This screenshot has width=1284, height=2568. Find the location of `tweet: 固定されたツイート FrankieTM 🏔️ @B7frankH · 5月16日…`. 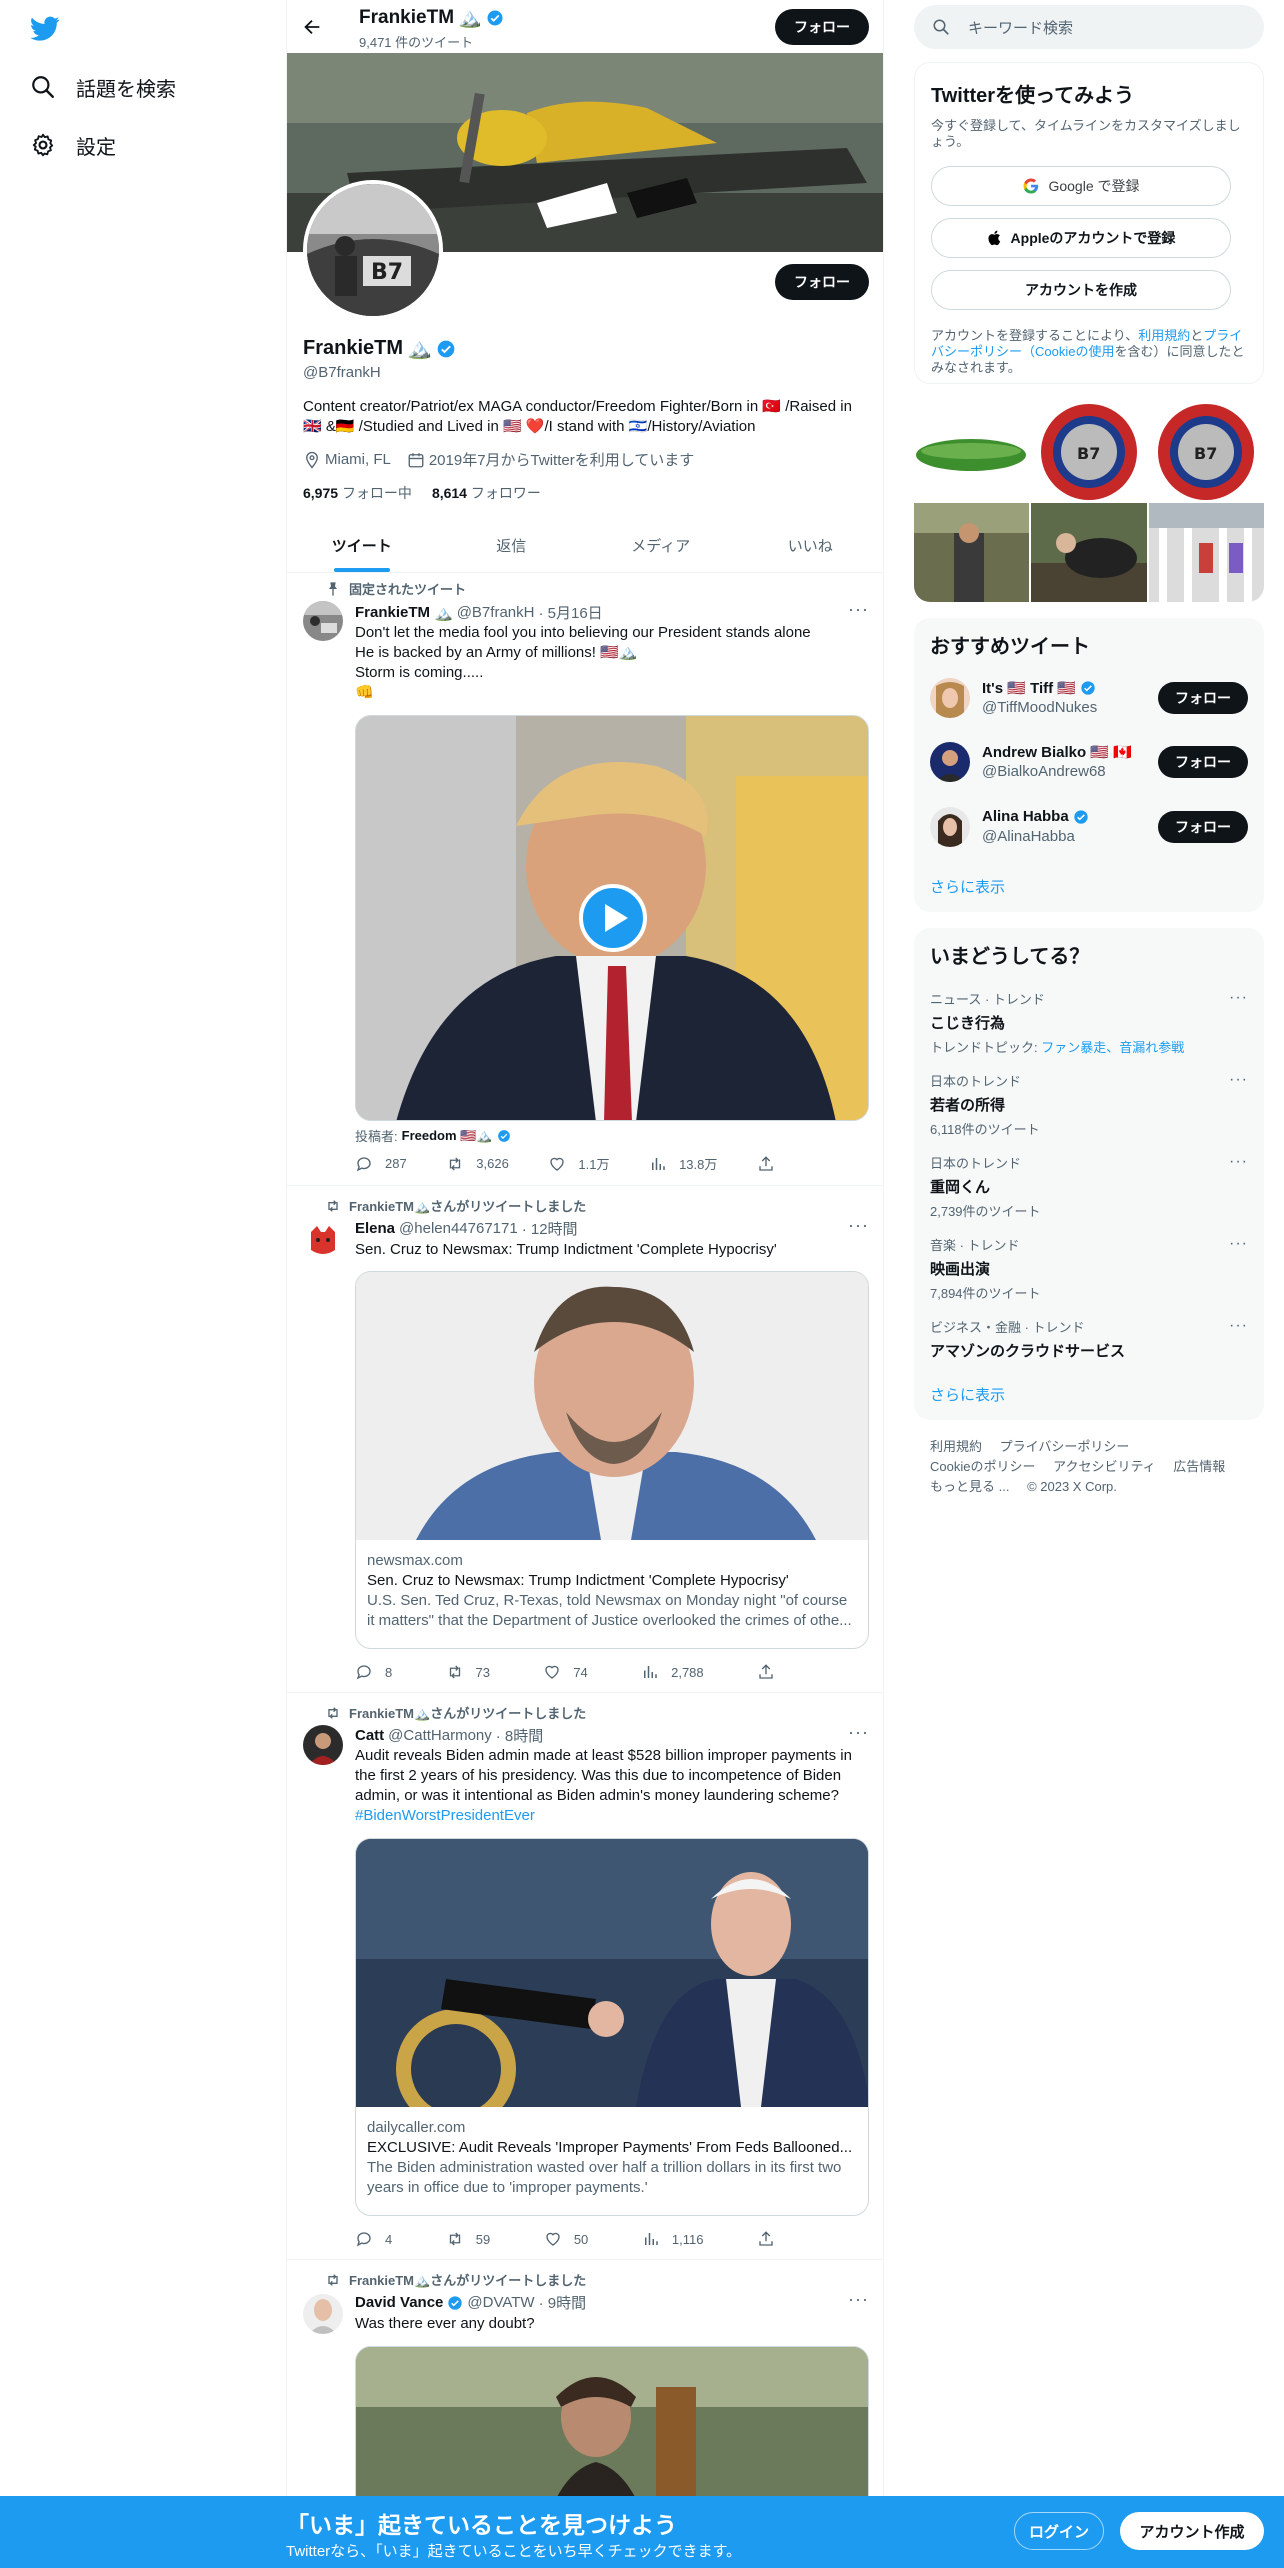

tweet: 固定されたツイート FrankieTM 🏔️ @B7frankH · 5月16日… is located at coordinates (585, 879).